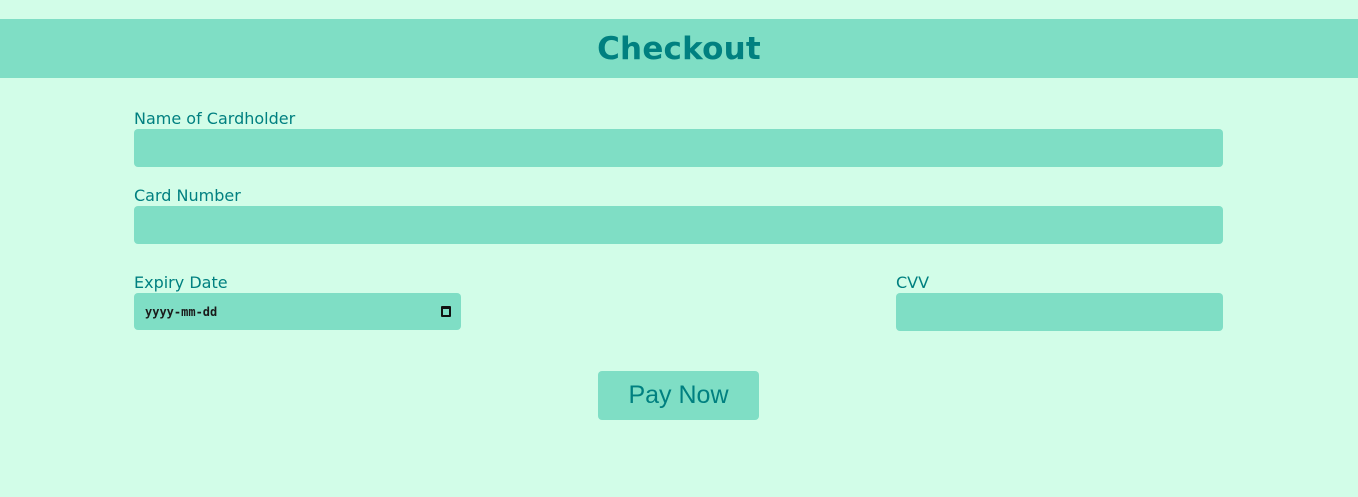 This screenshot has height=497, width=1358. Describe the element at coordinates (446, 311) in the screenshot. I see `calendar-icon` at that location.